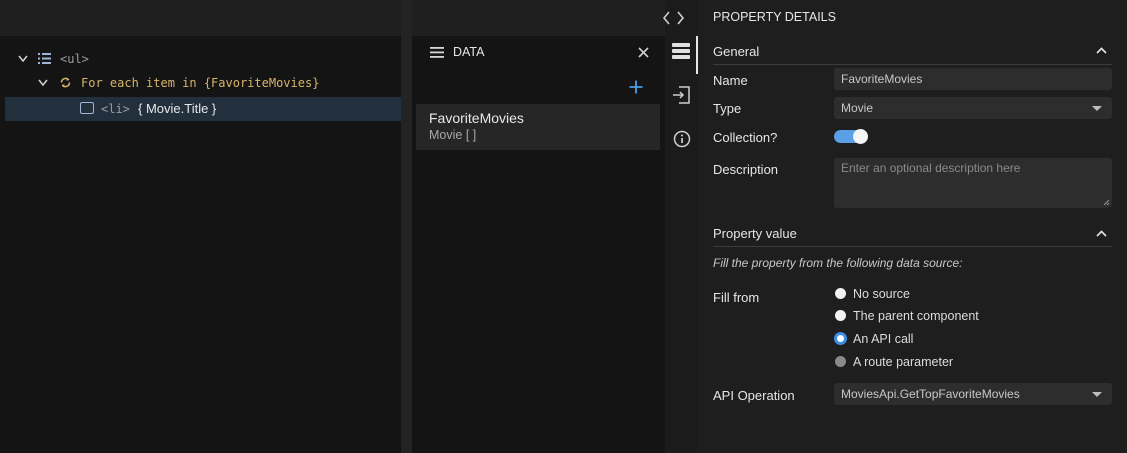 This screenshot has height=453, width=1127. Describe the element at coordinates (538, 127) in the screenshot. I see `data-item: FavoriteMovies Movie [ ]` at that location.